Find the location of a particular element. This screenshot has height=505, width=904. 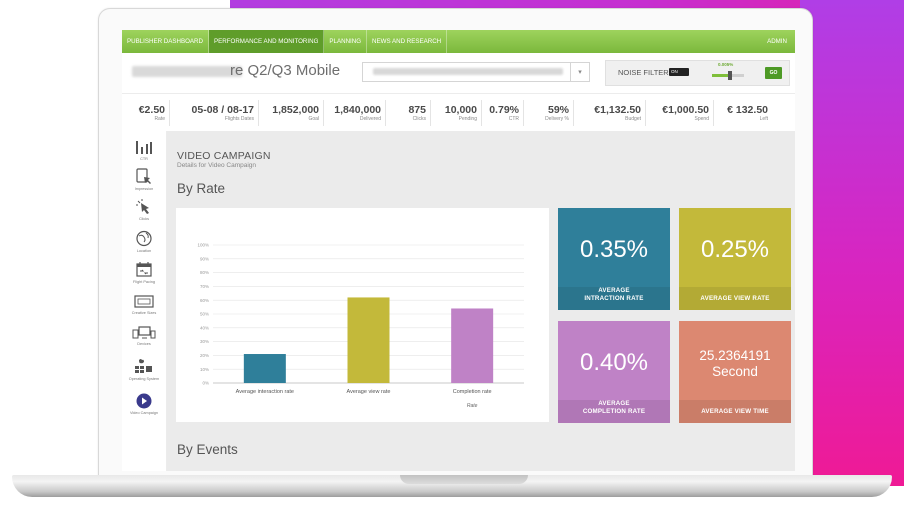

nav-item-performance-monitoring: PERFORMANCE AND MONITORING is located at coordinates (267, 41).